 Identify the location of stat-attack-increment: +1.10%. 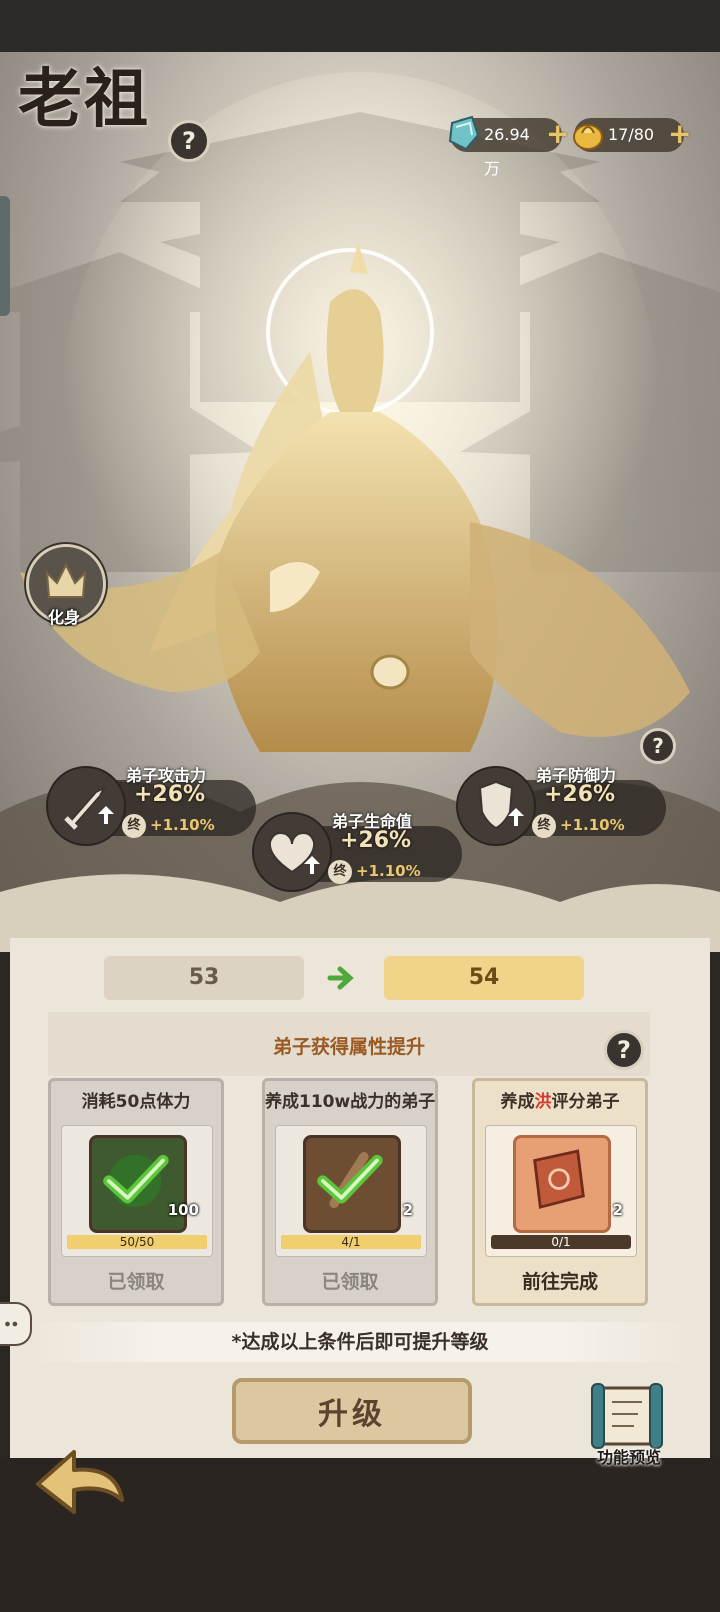
(182, 825).